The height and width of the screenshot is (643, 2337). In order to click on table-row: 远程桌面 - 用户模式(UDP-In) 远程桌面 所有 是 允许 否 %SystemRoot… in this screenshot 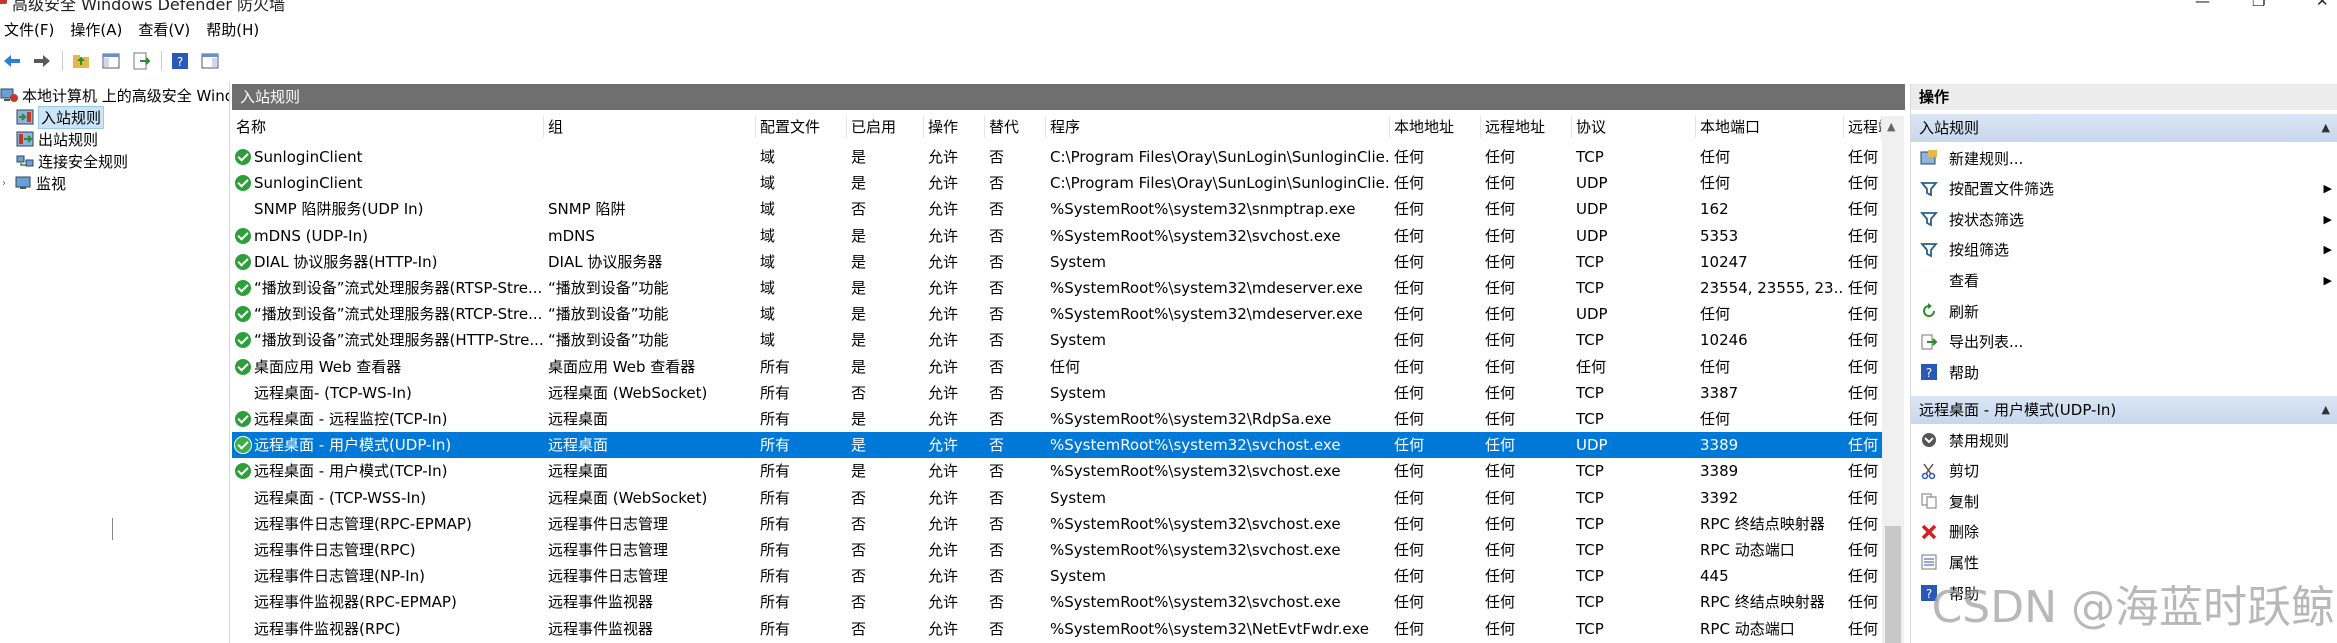, I will do `click(1057, 445)`.